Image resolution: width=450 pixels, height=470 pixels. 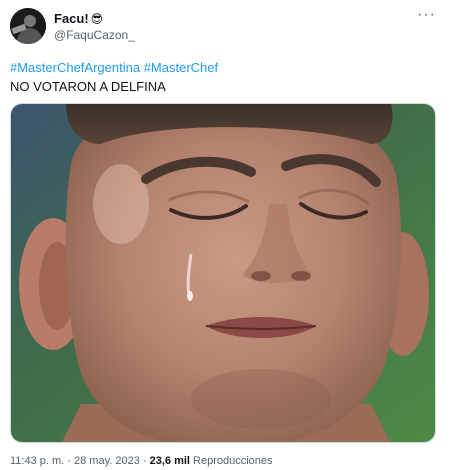 I want to click on tweet-hashtags: #MasterChefArgentina #MasterChef, so click(x=114, y=67).